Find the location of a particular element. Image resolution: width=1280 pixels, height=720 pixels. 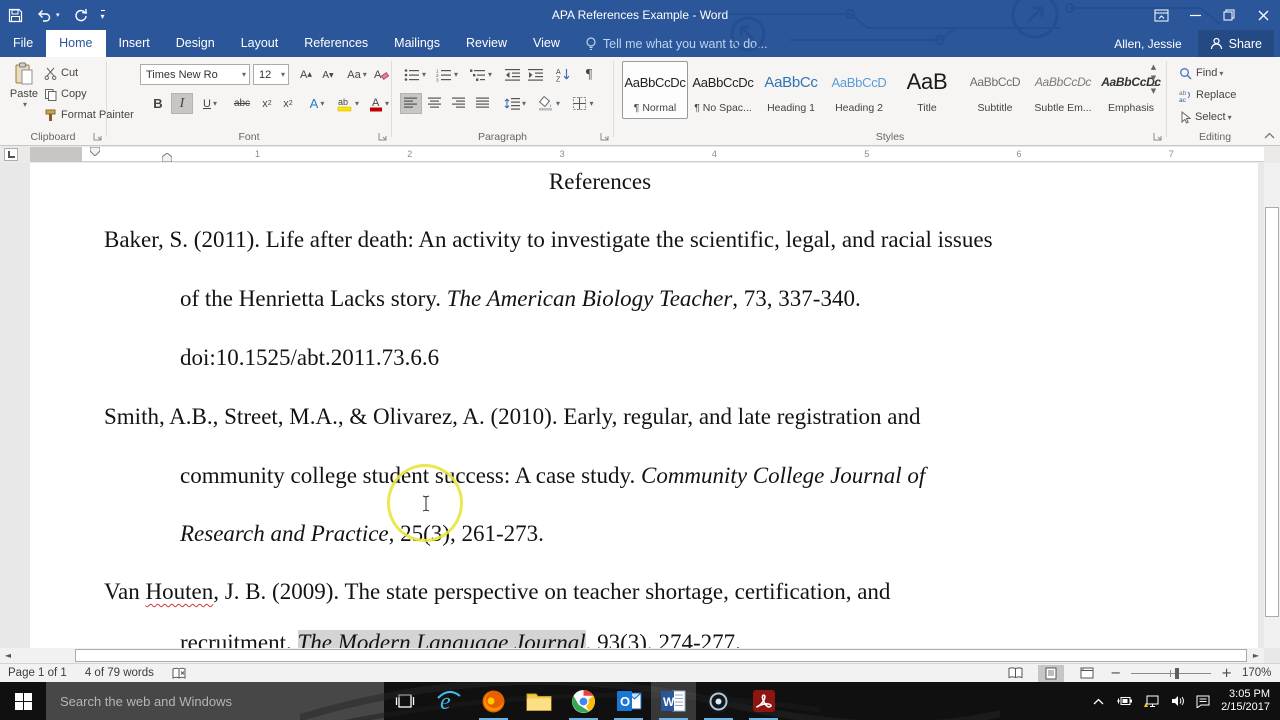

signed-in-user: Allen, Jessie is located at coordinates (1147, 44).